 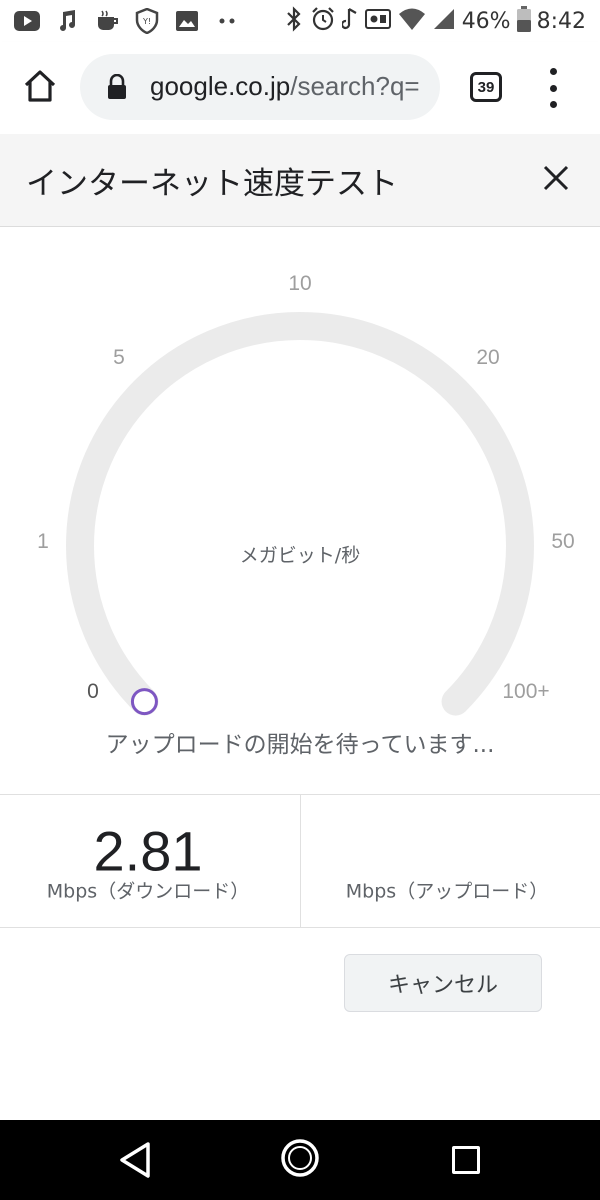 I want to click on system-nav-bar, so click(x=300, y=1160).